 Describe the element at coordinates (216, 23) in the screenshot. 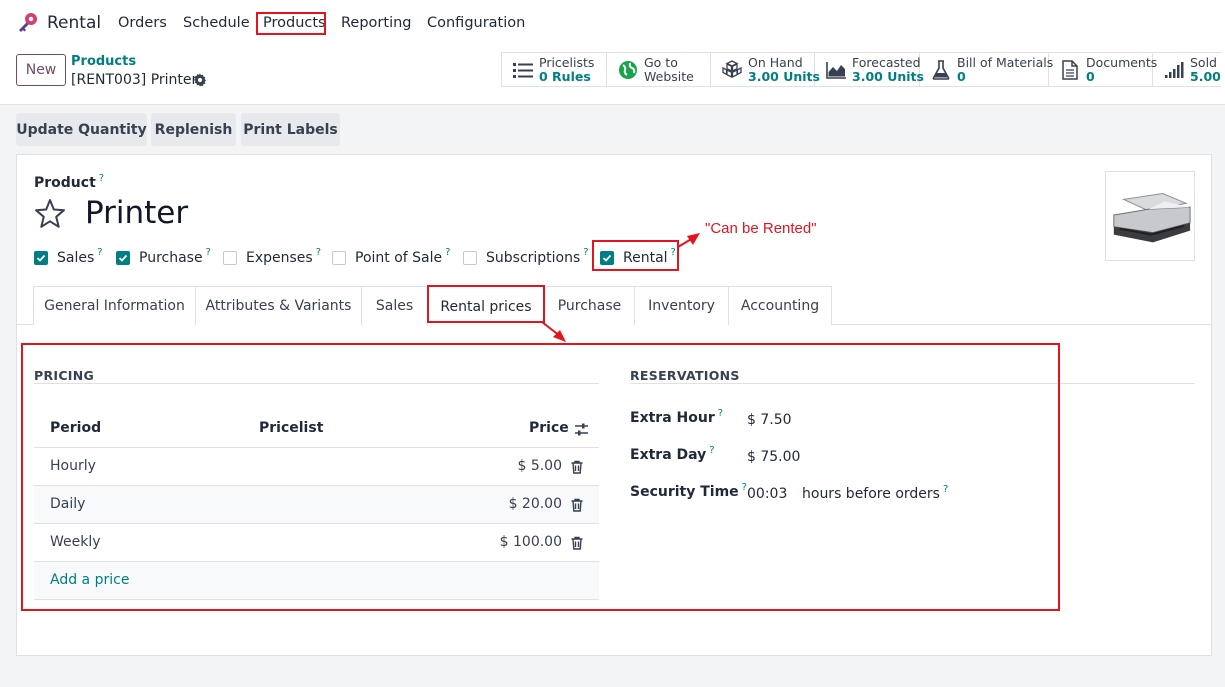

I see `menu-schedule: Schedule` at that location.